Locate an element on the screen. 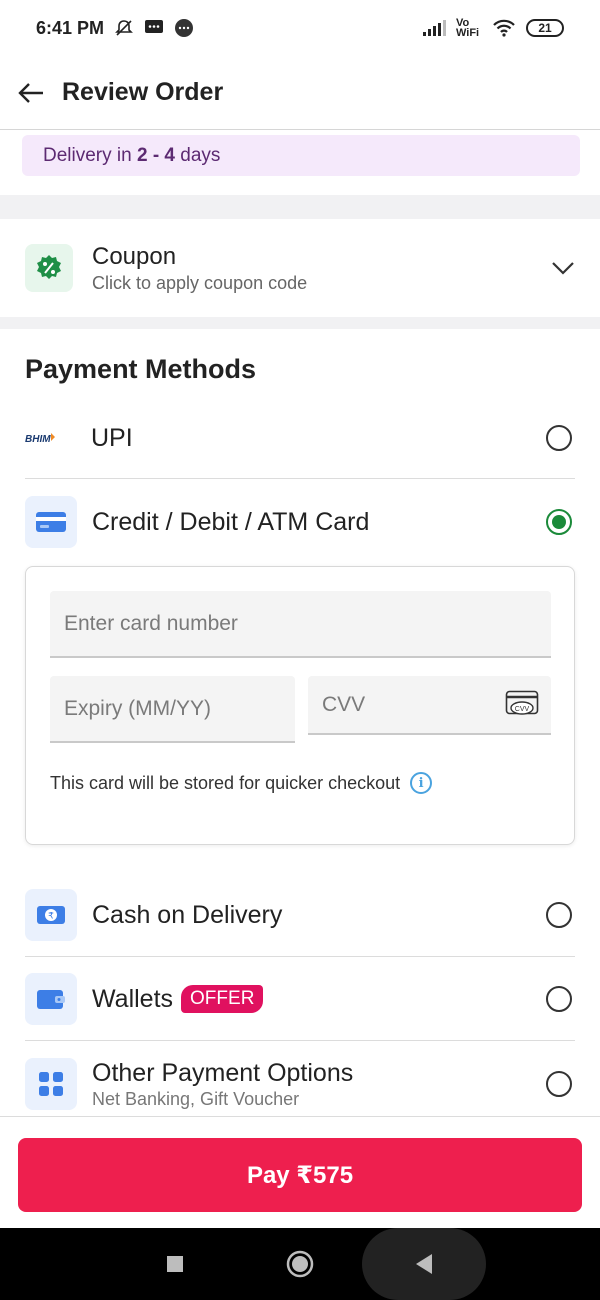  status-time: 6:41 PM is located at coordinates (70, 27).